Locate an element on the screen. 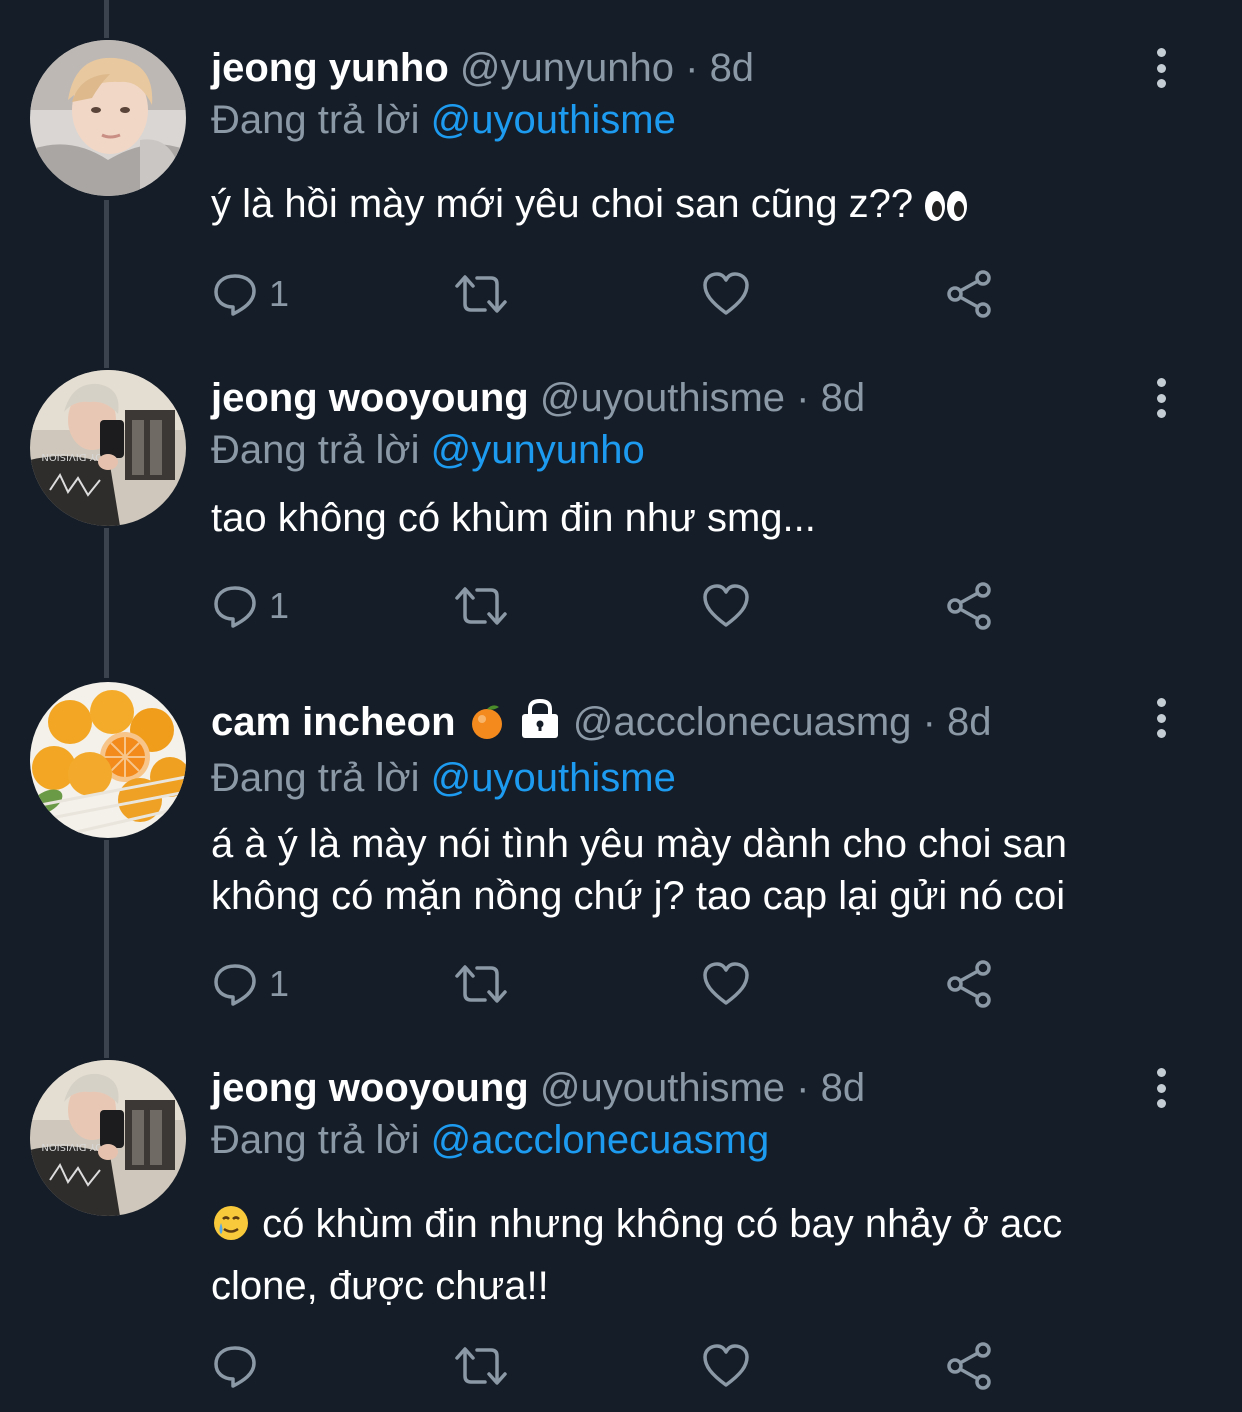 This screenshot has height=1412, width=1242. user-handle: @accclonecuasmg is located at coordinates (742, 722).